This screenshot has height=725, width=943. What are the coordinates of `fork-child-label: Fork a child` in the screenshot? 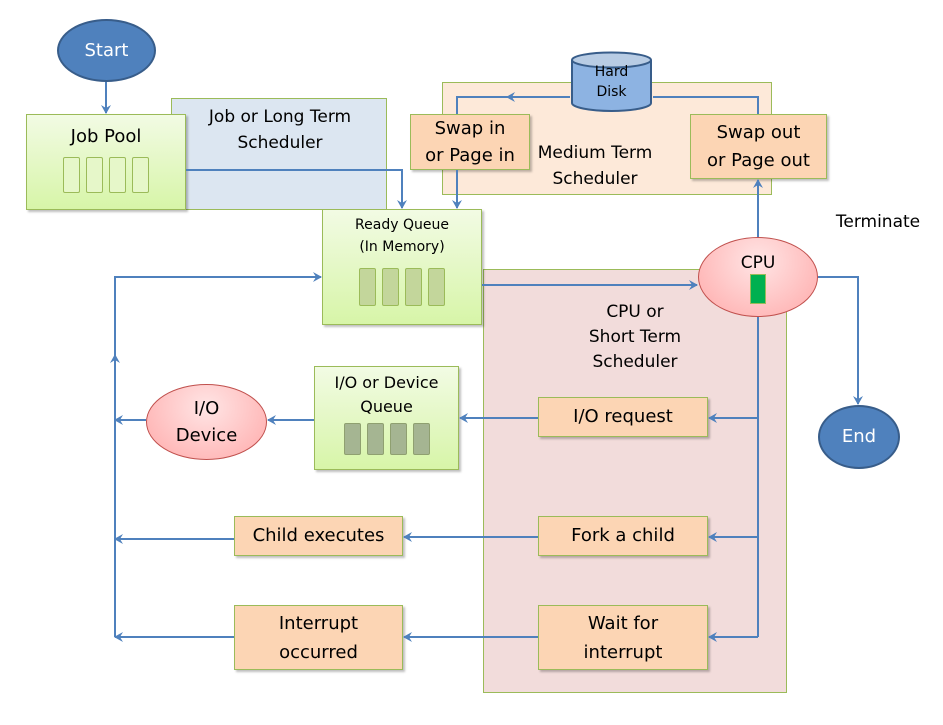 It's located at (623, 535).